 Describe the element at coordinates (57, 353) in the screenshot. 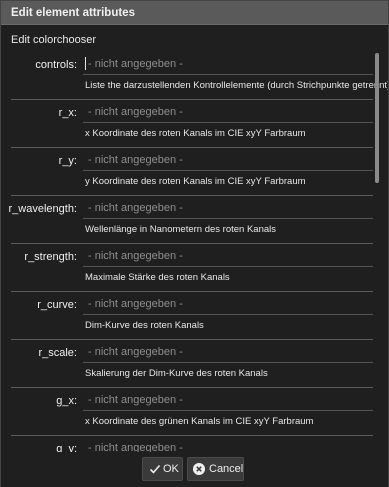

I see `field-label: r_scale:` at that location.